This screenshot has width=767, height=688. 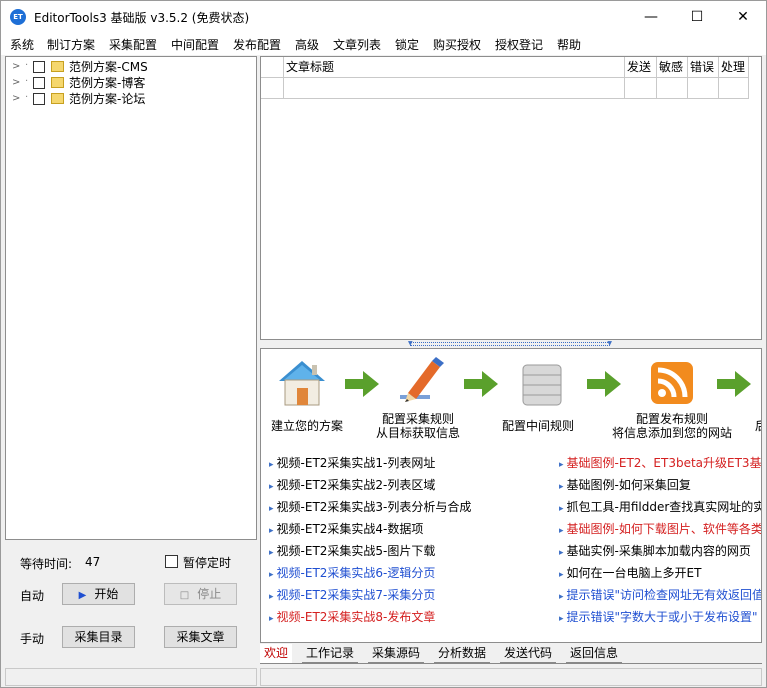 What do you see at coordinates (528, 653) in the screenshot?
I see `tab-send-code: 发送代码` at bounding box center [528, 653].